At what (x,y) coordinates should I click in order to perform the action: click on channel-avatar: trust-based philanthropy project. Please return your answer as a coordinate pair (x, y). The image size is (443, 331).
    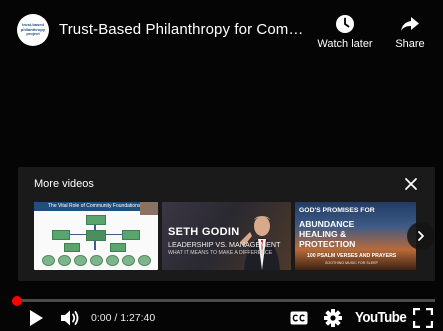
    Looking at the image, I should click on (33, 30).